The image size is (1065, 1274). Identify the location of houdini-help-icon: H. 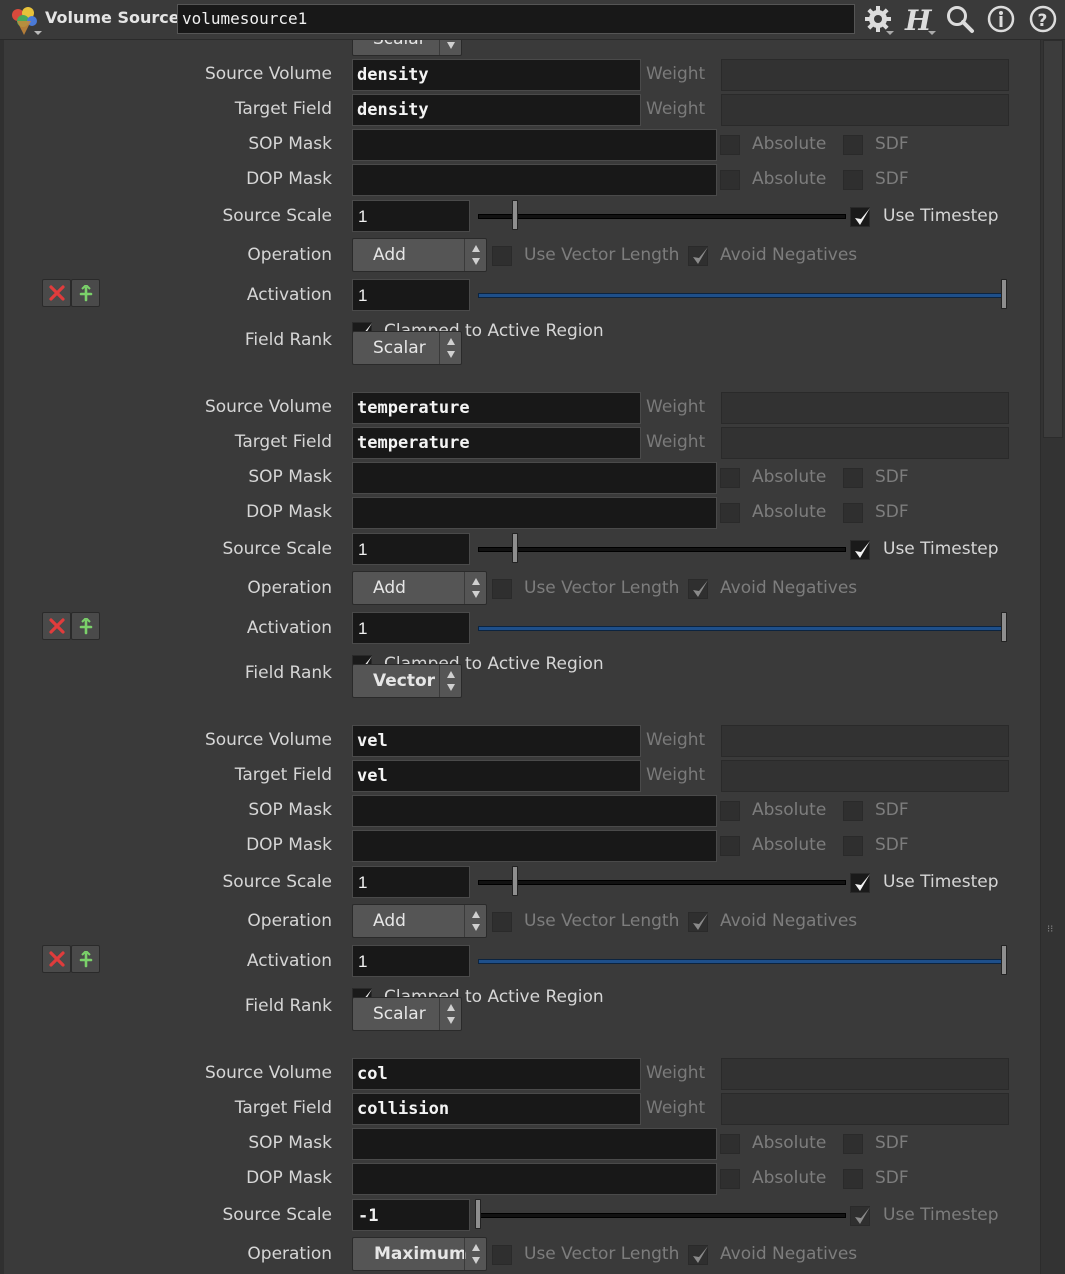
(919, 20).